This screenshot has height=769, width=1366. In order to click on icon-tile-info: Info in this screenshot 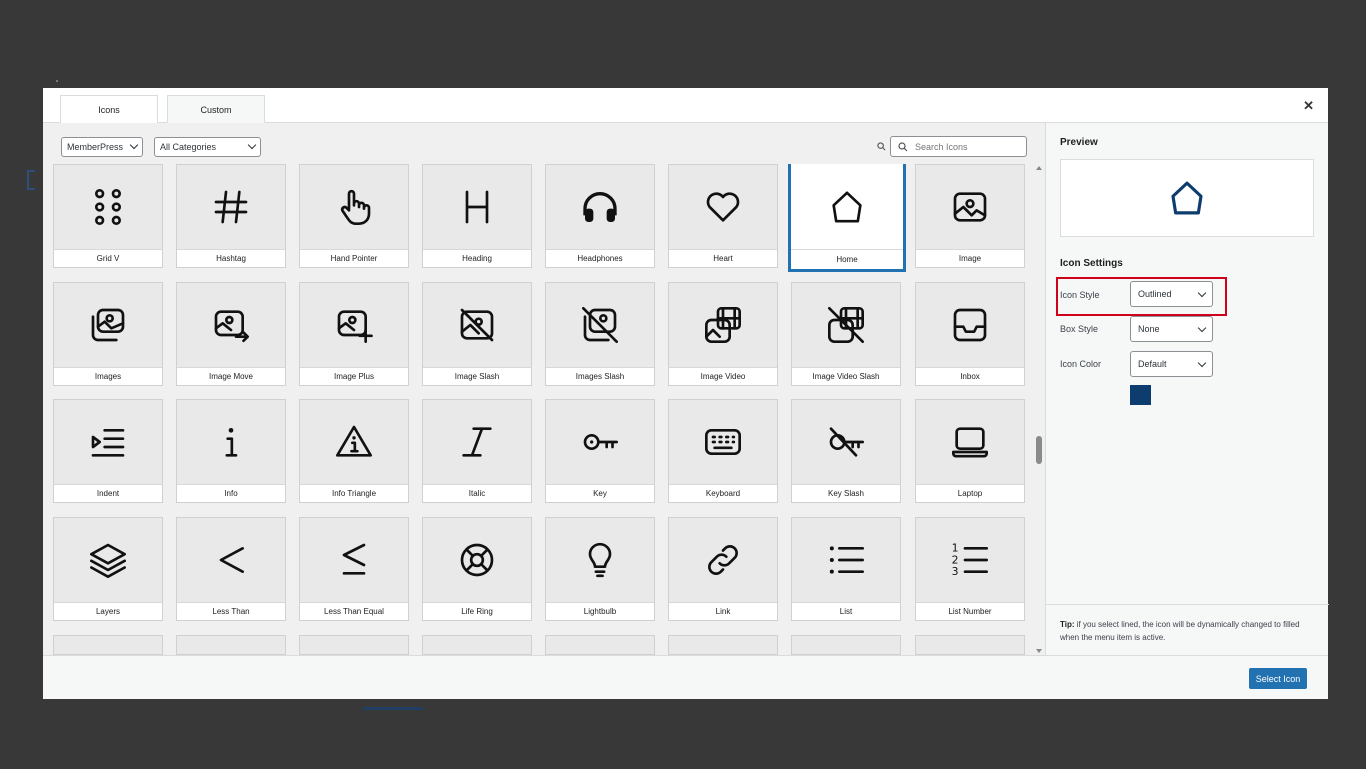, I will do `click(231, 451)`.